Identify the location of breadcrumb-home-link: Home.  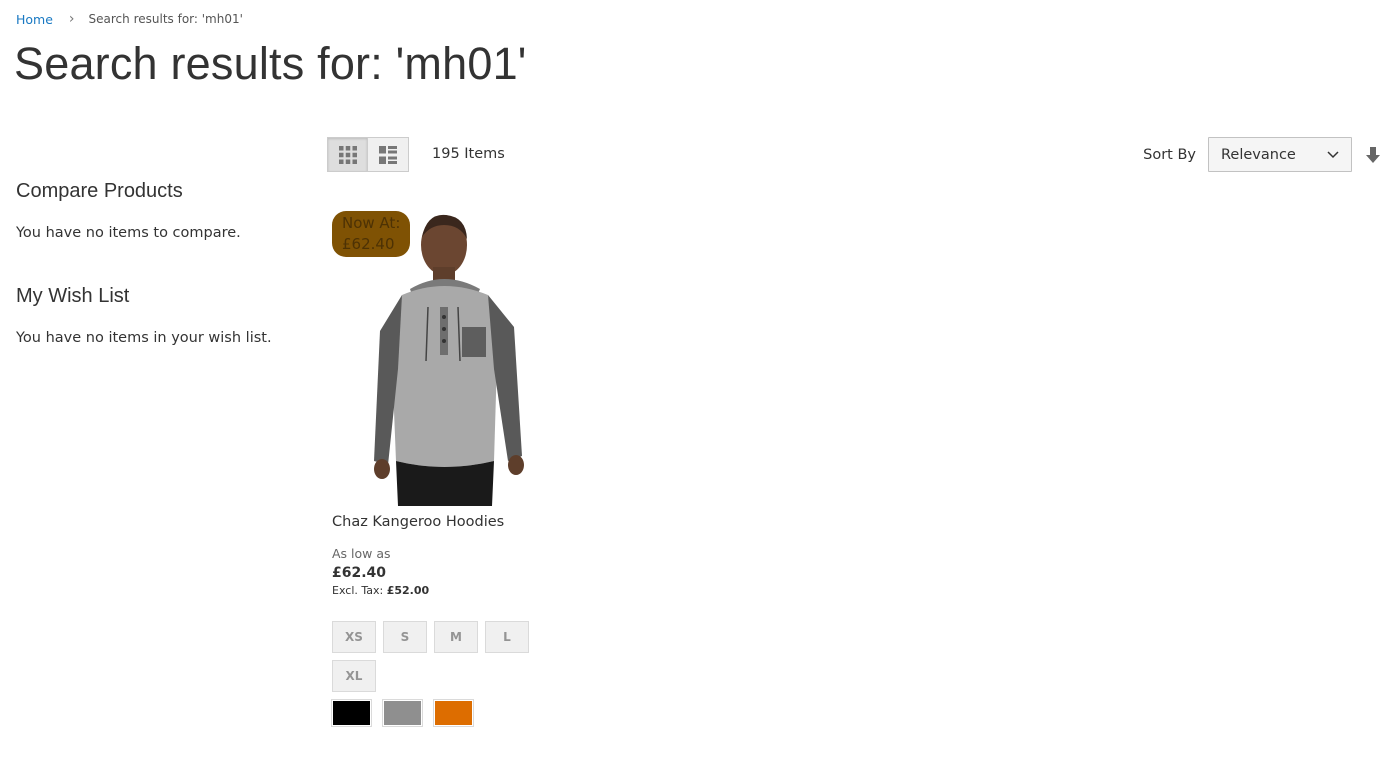
(34, 19).